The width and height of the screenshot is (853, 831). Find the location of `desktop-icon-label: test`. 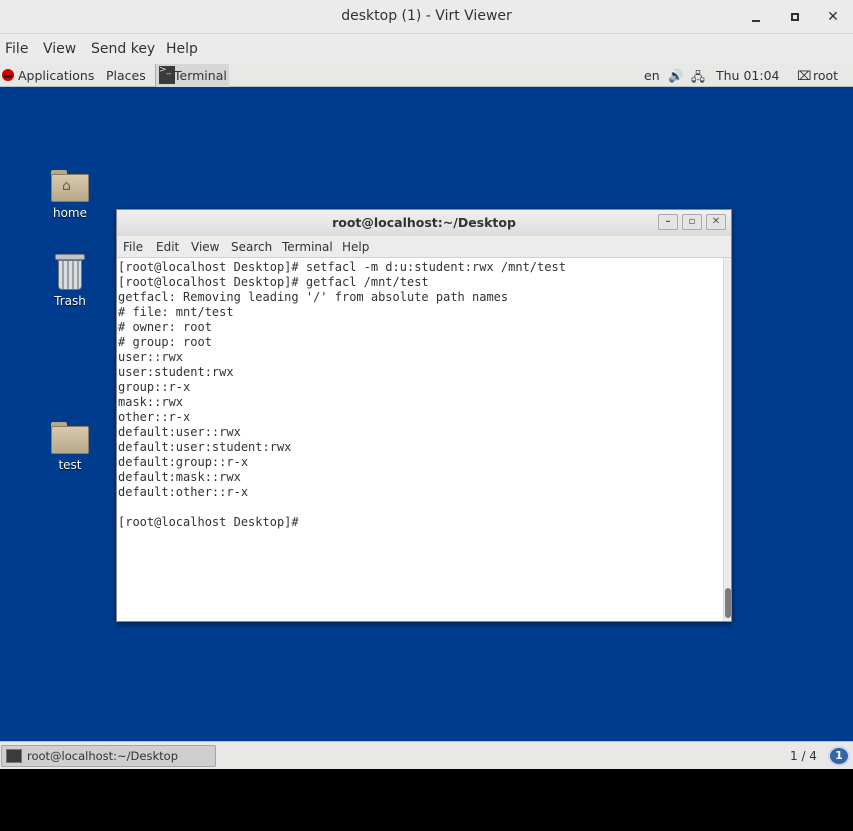

desktop-icon-label: test is located at coordinates (70, 465).